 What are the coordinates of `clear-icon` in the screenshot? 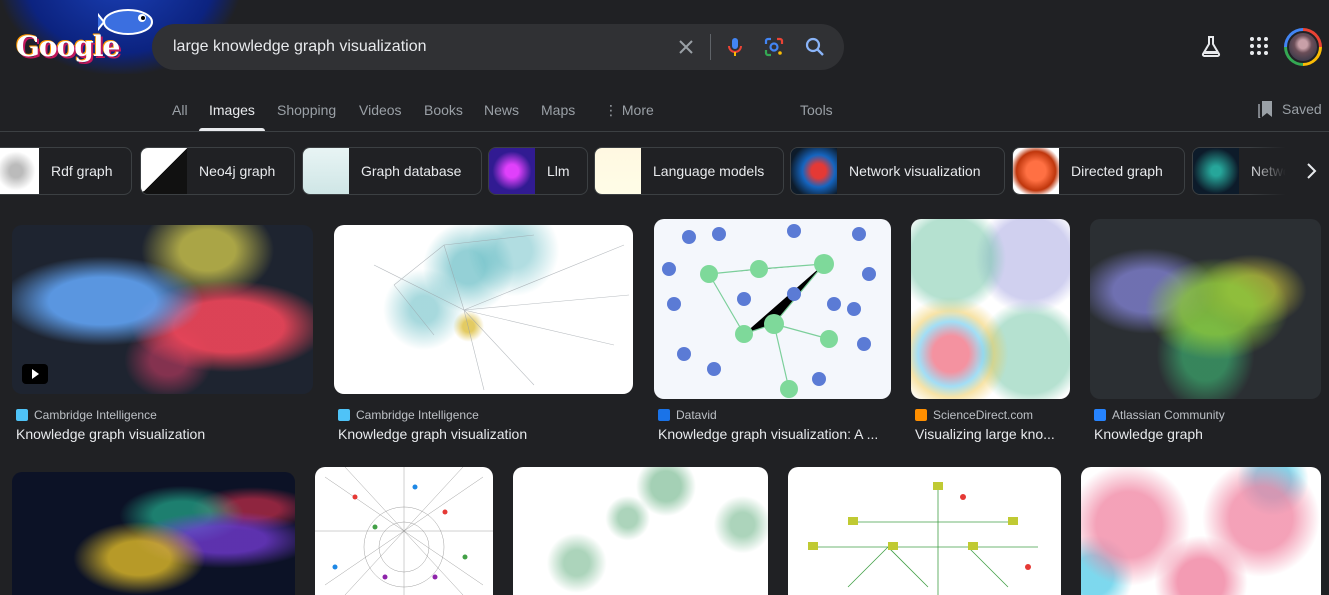 It's located at (686, 47).